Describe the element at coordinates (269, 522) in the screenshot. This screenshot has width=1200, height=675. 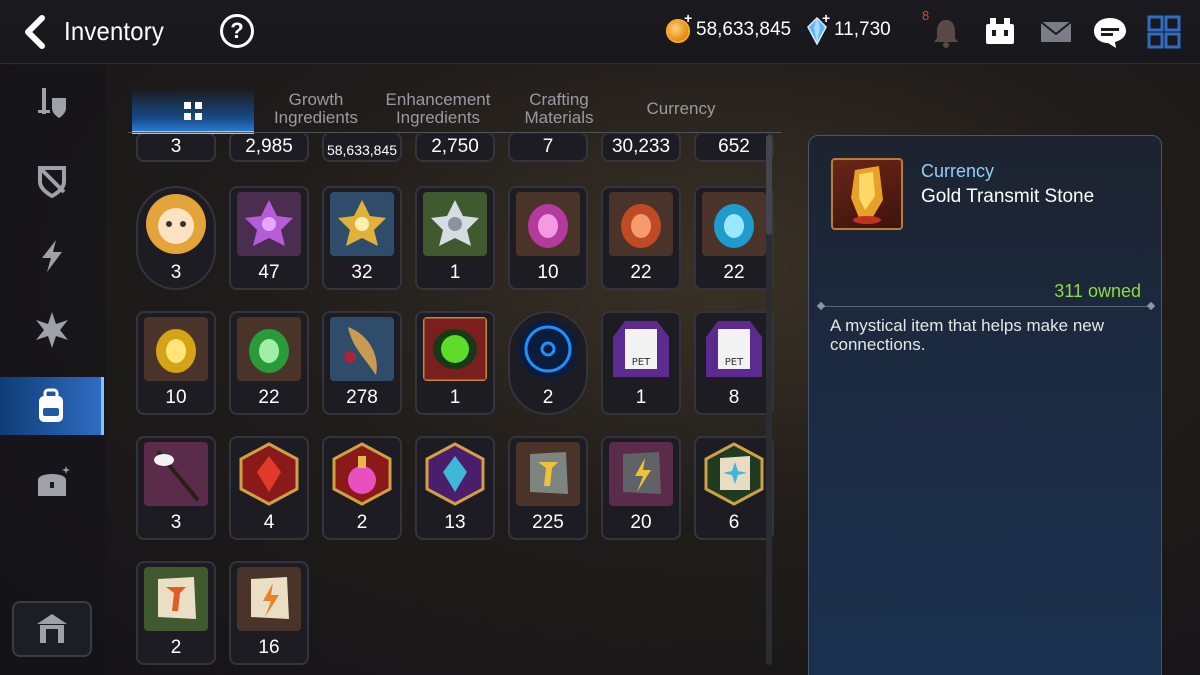
I see `item-count: 4` at that location.